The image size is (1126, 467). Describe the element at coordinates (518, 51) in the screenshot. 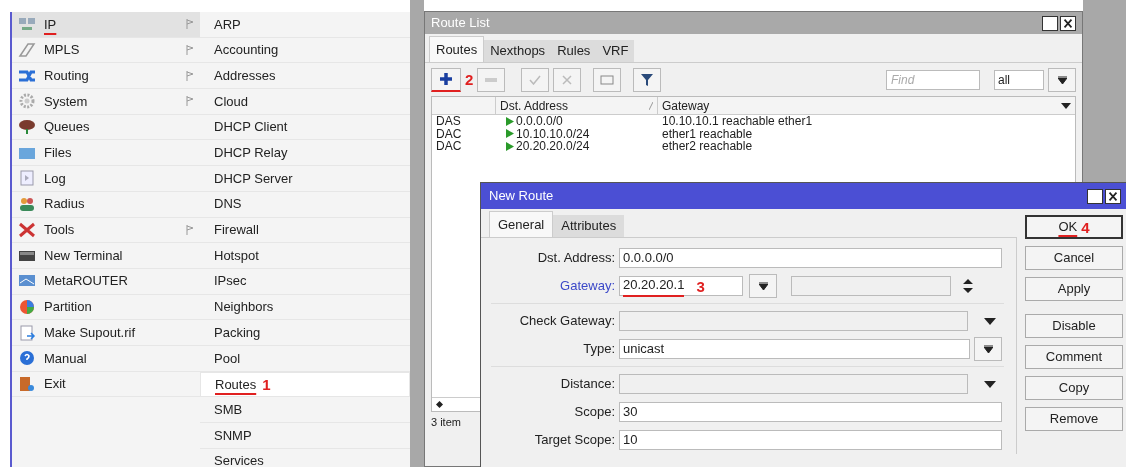

I see `tab: Nexthops` at that location.